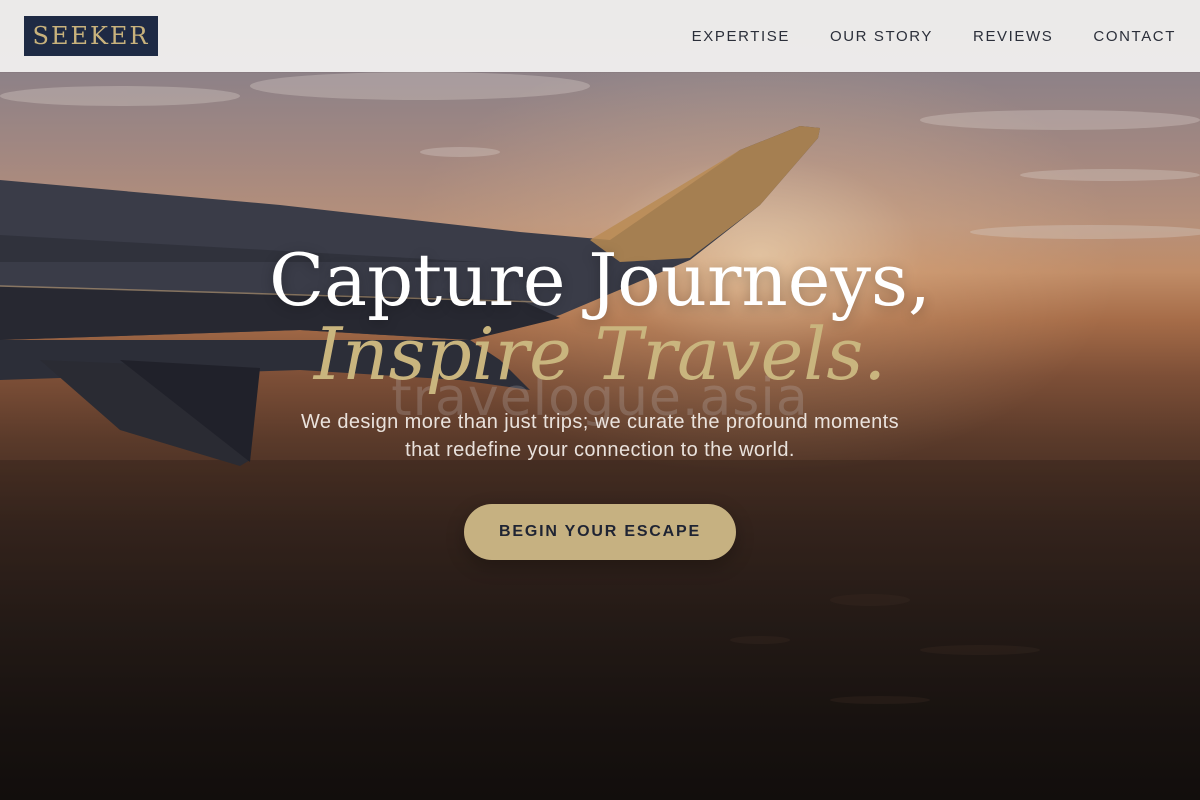 The image size is (1200, 800). Describe the element at coordinates (600, 532) in the screenshot. I see `begin-your-escape-button: BEGIN YOUR ESCAPE` at that location.